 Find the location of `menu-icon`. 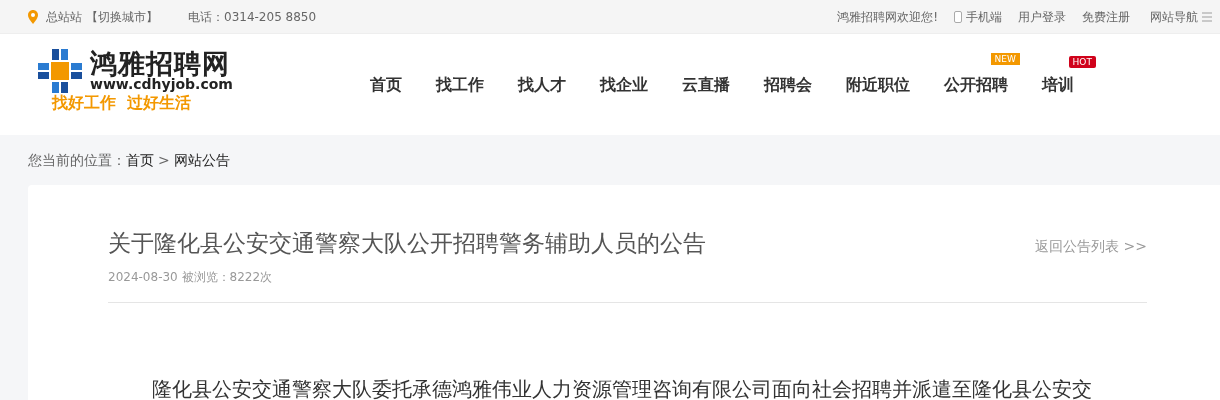

menu-icon is located at coordinates (1207, 16).